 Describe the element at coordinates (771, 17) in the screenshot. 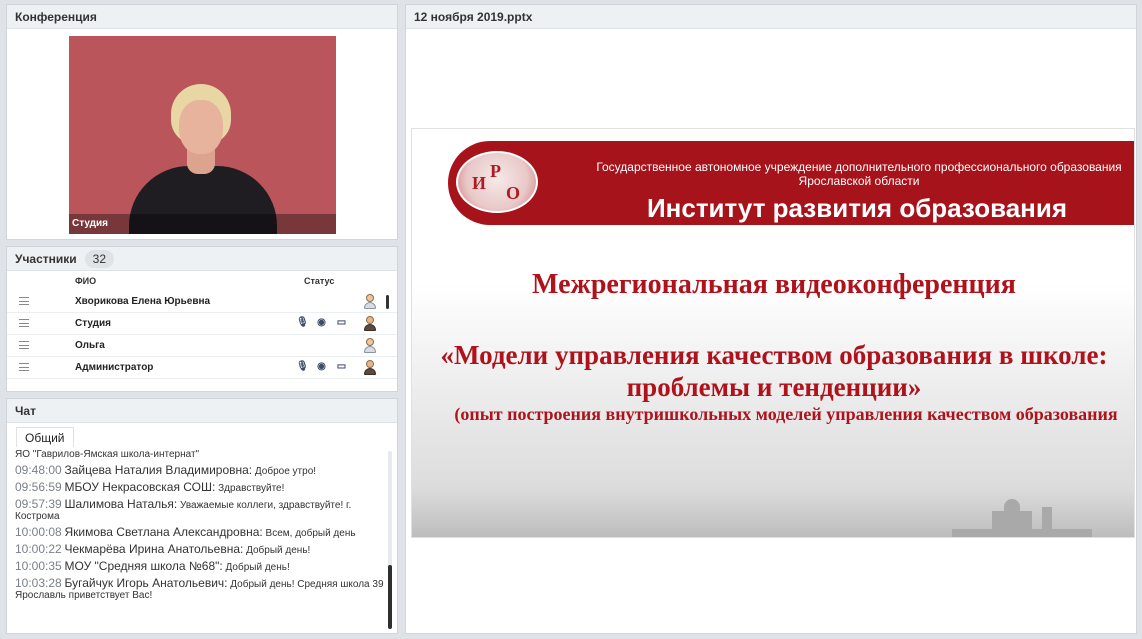

I see `presentation-header: 12 ноября 2019.pptx` at that location.